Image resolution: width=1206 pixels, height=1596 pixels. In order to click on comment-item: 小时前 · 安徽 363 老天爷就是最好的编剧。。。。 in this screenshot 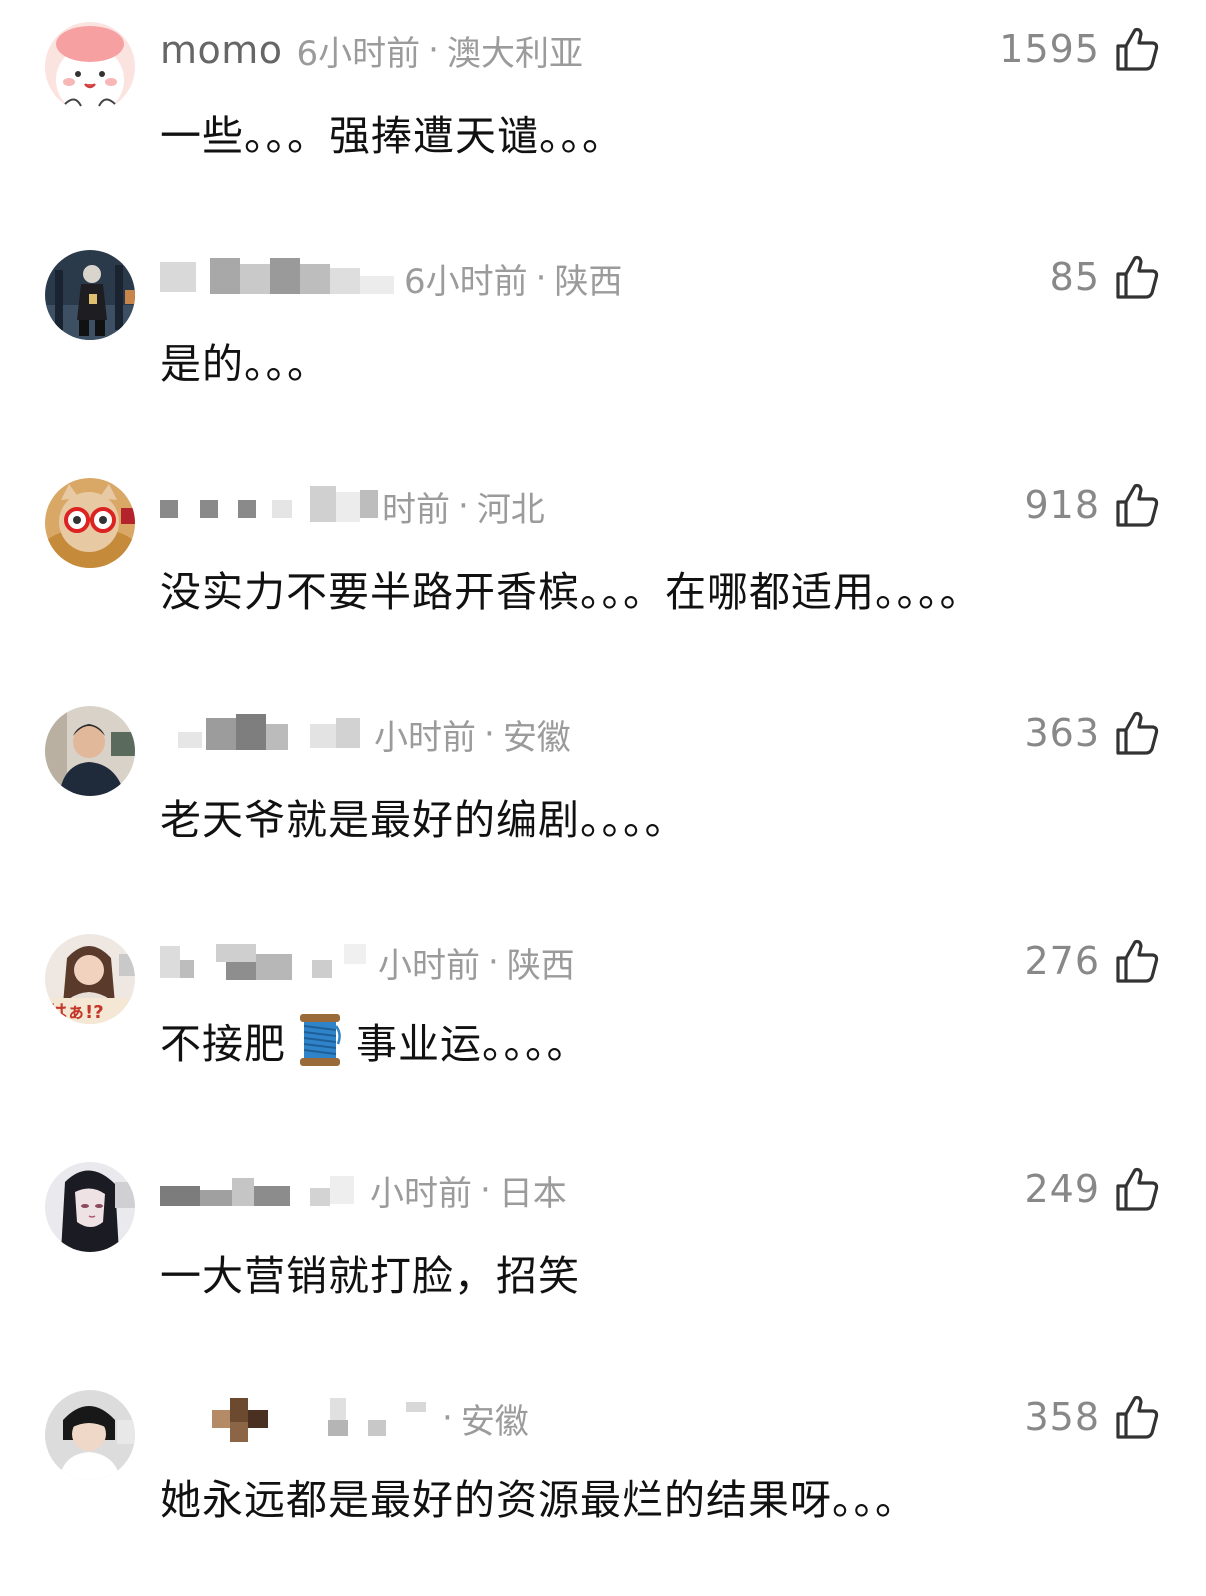, I will do `click(603, 798)`.